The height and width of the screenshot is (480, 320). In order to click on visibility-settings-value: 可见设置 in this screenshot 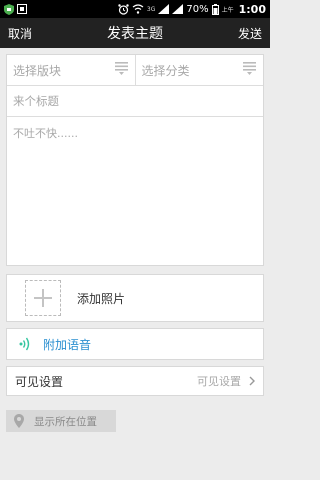, I will do `click(219, 381)`.